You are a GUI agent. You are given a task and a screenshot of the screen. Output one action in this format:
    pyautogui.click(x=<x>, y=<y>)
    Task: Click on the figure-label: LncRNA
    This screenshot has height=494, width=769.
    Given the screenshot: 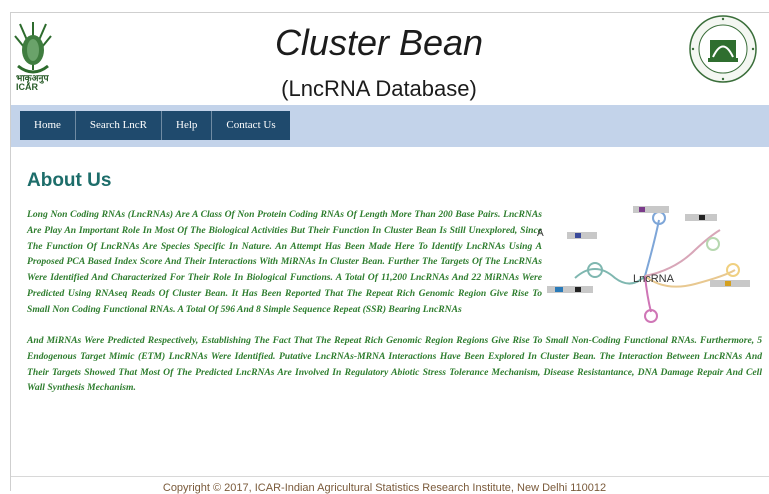 What is the action you would take?
    pyautogui.click(x=654, y=279)
    